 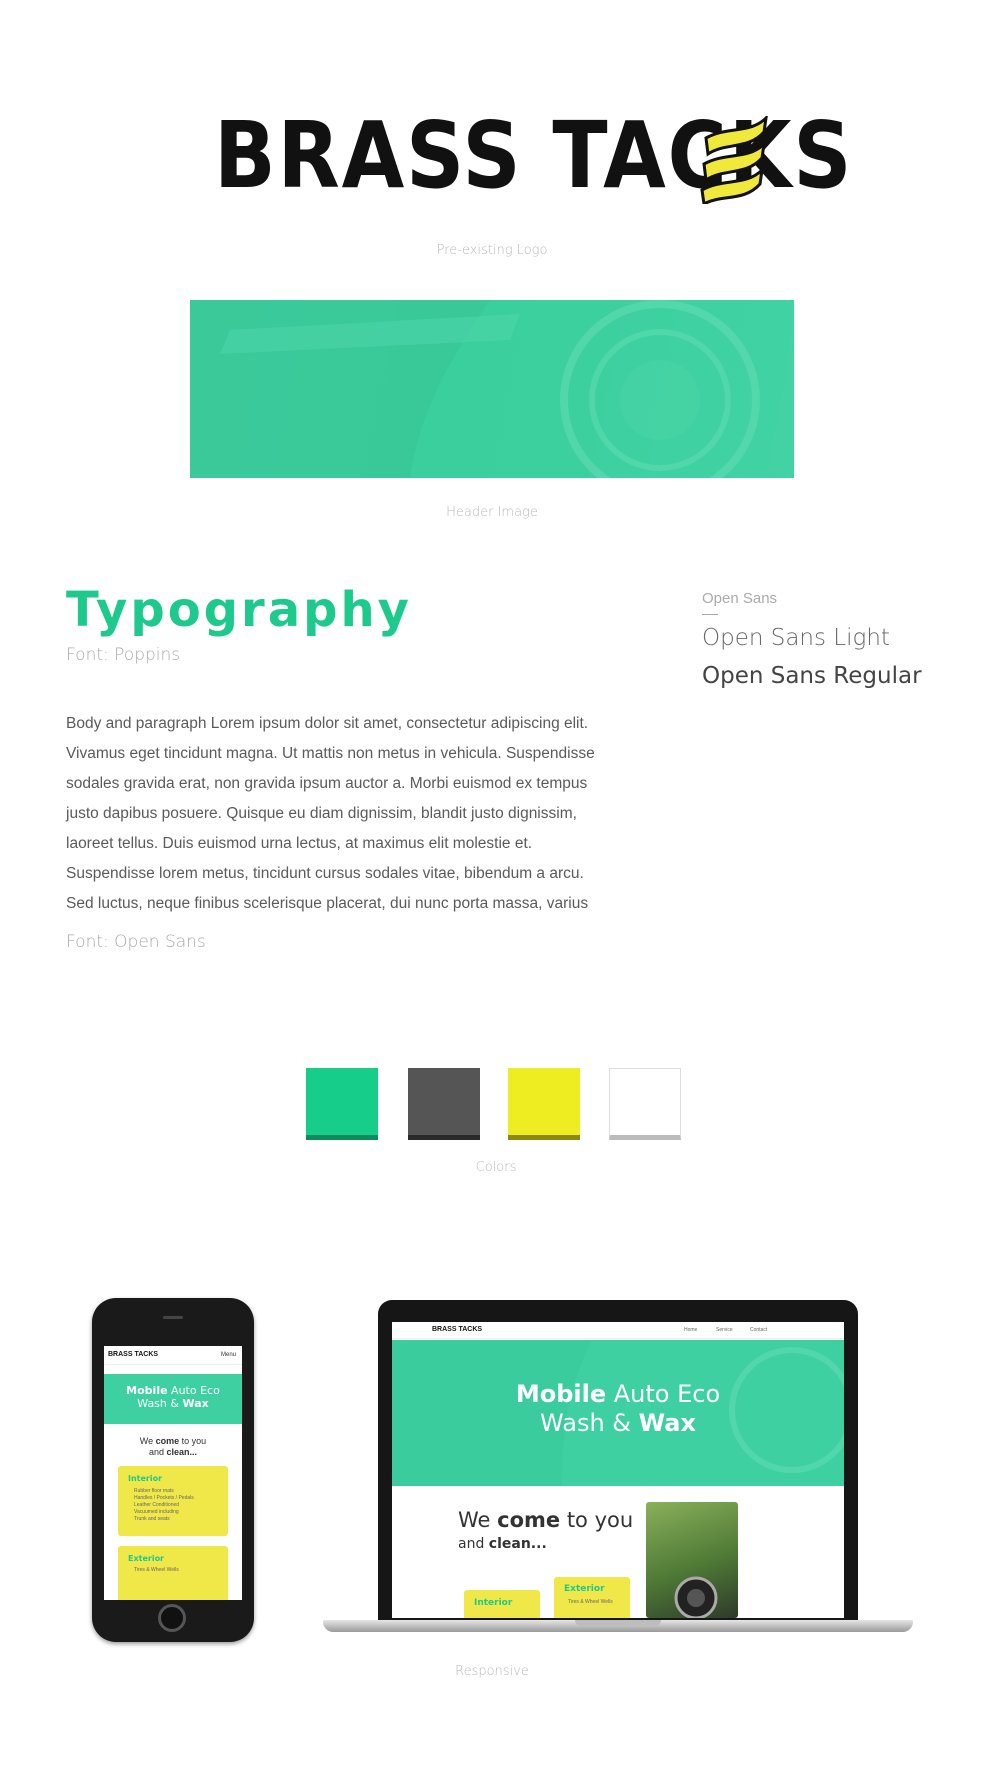 What do you see at coordinates (492, 250) in the screenshot?
I see `logo-caption: Pre-existing Logo` at bounding box center [492, 250].